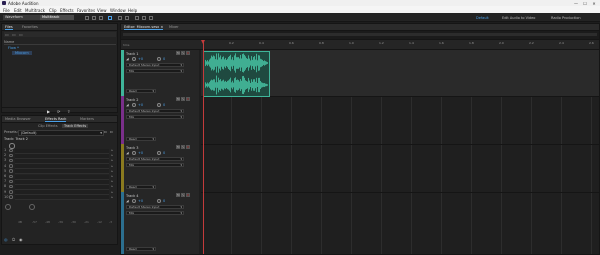 This screenshot has width=600, height=255. What do you see at coordinates (132, 148) in the screenshot?
I see `track-name: Track 3` at bounding box center [132, 148].